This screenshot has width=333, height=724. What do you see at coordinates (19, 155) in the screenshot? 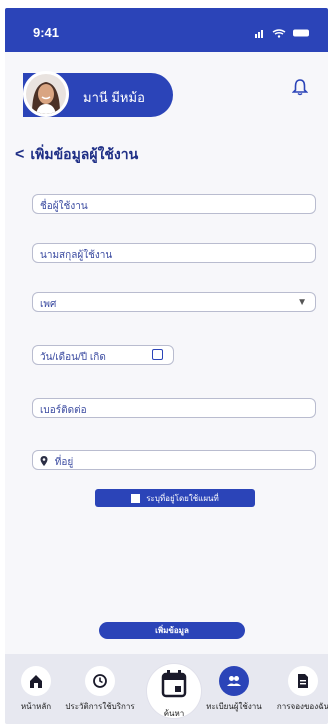
I see `back-chevron-icon: <` at bounding box center [19, 155].